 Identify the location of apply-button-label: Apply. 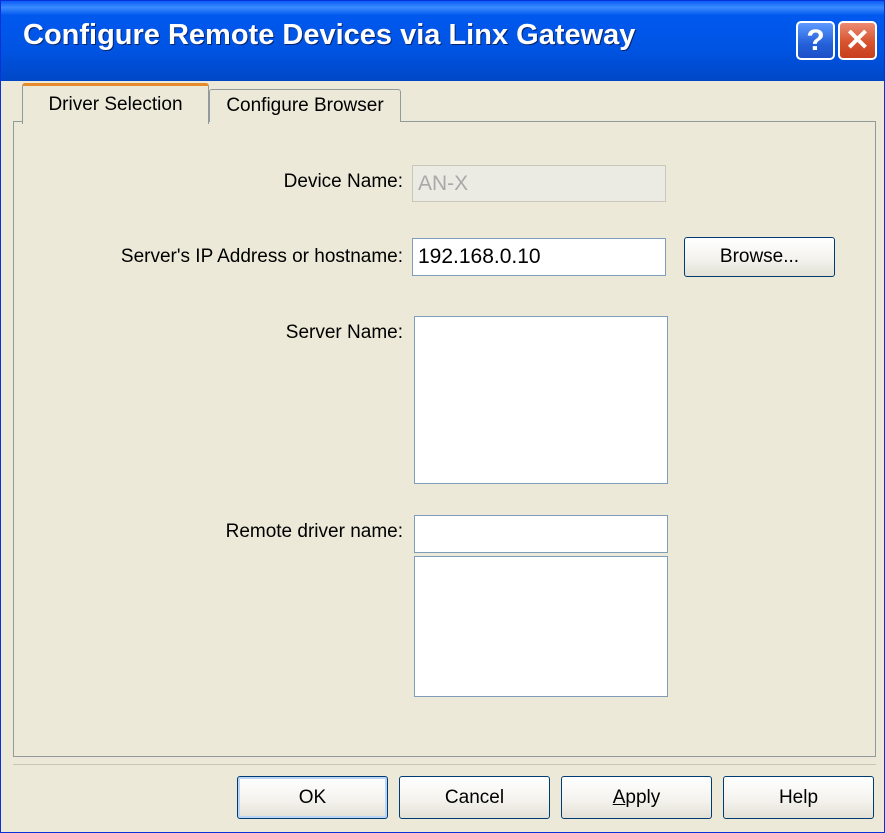
(637, 798).